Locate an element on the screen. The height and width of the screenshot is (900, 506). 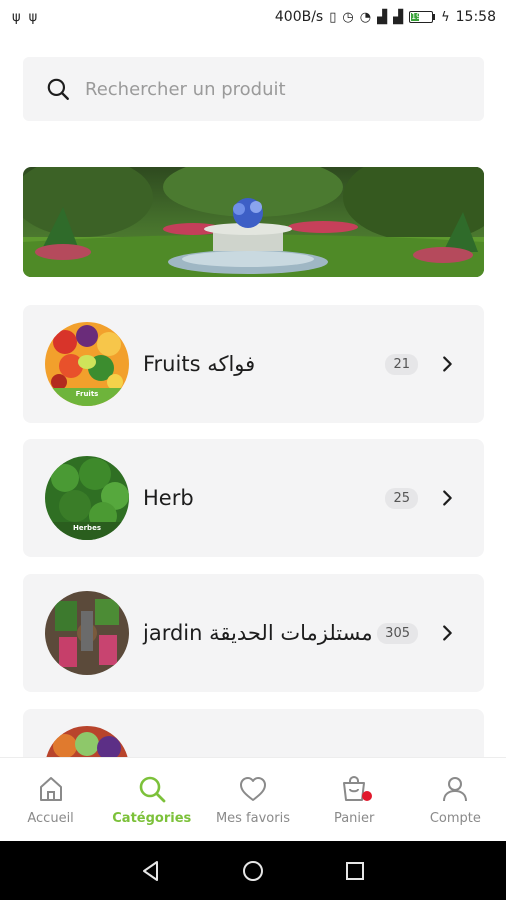
search-bar is located at coordinates (253, 89).